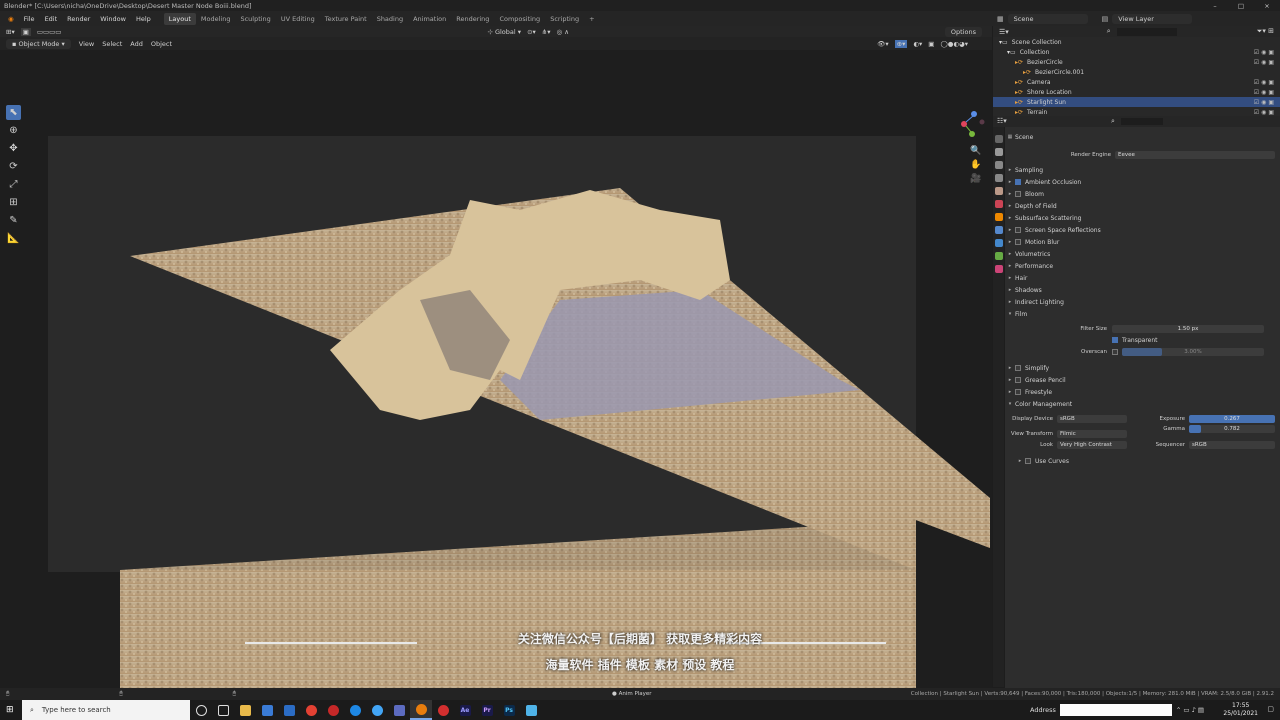 This screenshot has height=720, width=1280. I want to click on filter-icon: ⏷▾ ⊞, so click(1265, 31).